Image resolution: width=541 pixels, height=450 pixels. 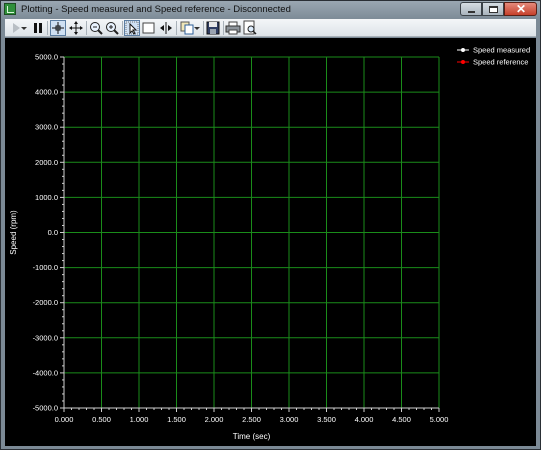 What do you see at coordinates (46, 92) in the screenshot?
I see `y-tick-label: 4000.0` at bounding box center [46, 92].